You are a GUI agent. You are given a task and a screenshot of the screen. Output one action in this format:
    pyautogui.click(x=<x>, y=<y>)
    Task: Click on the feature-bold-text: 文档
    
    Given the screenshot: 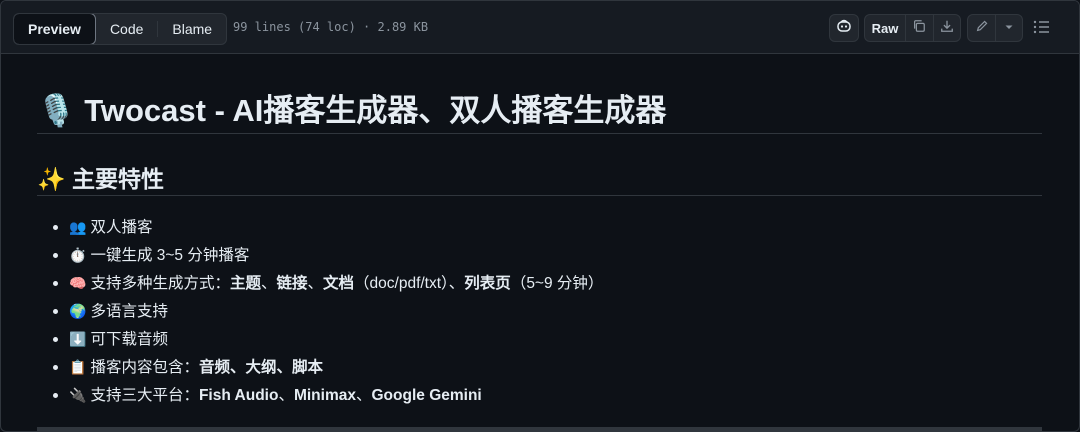 What is the action you would take?
    pyautogui.click(x=339, y=283)
    